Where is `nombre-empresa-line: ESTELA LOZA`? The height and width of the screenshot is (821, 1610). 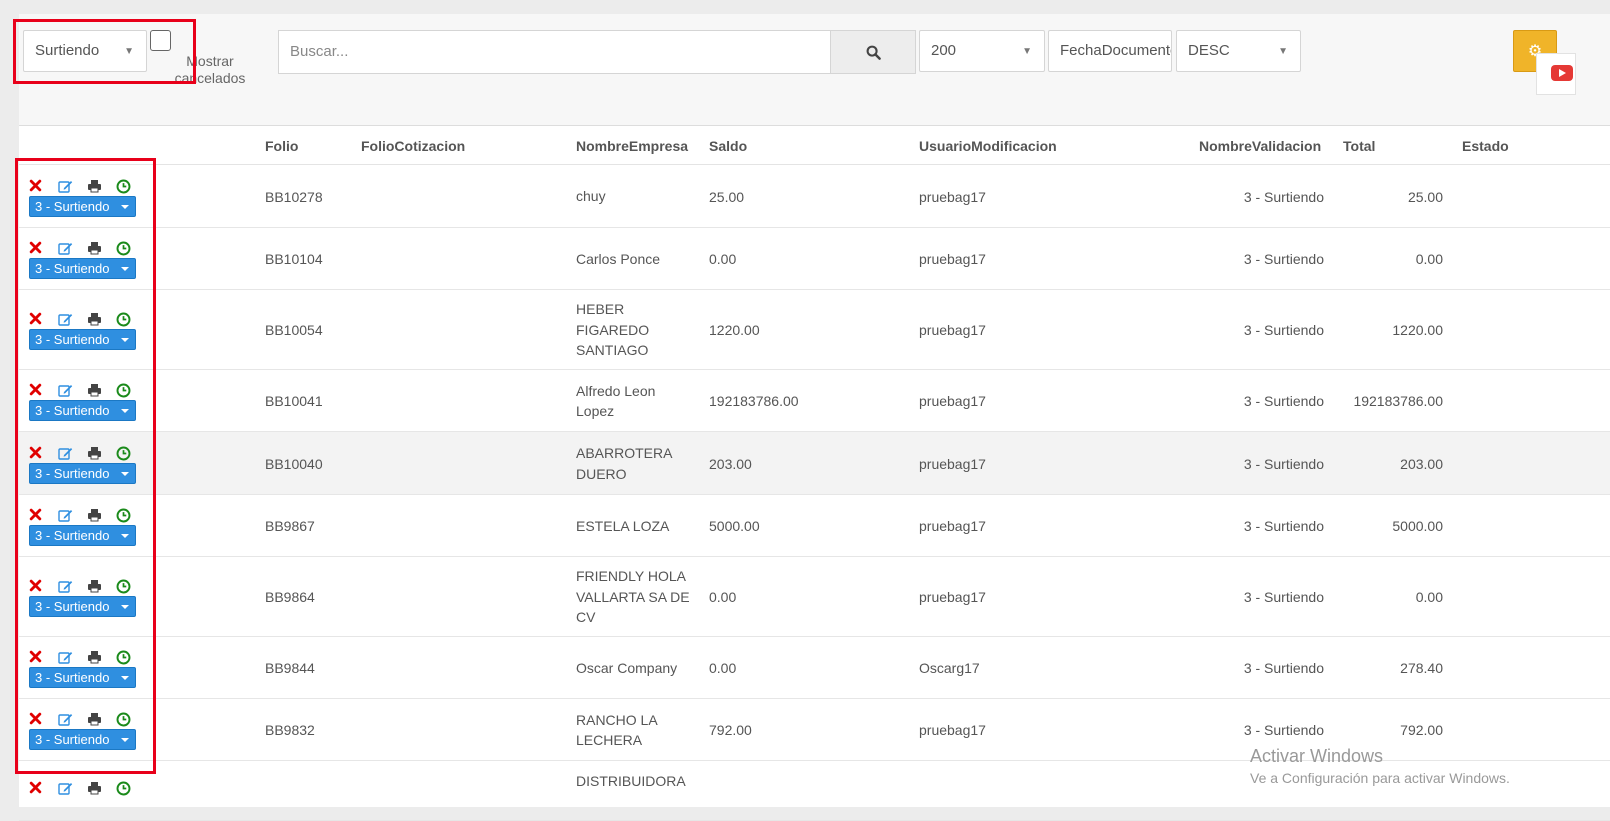 nombre-empresa-line: ESTELA LOZA is located at coordinates (623, 525).